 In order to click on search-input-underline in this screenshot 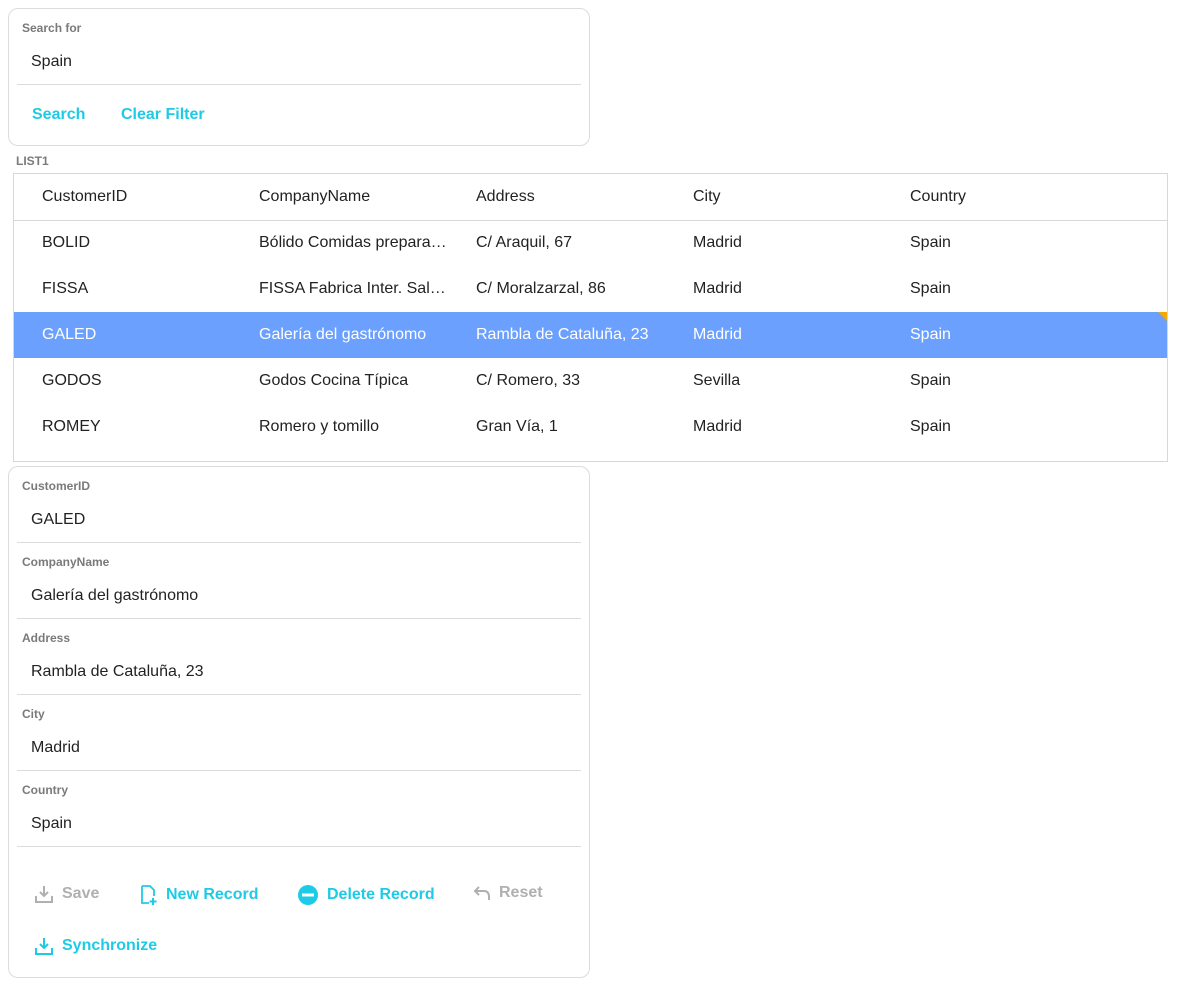, I will do `click(299, 84)`.